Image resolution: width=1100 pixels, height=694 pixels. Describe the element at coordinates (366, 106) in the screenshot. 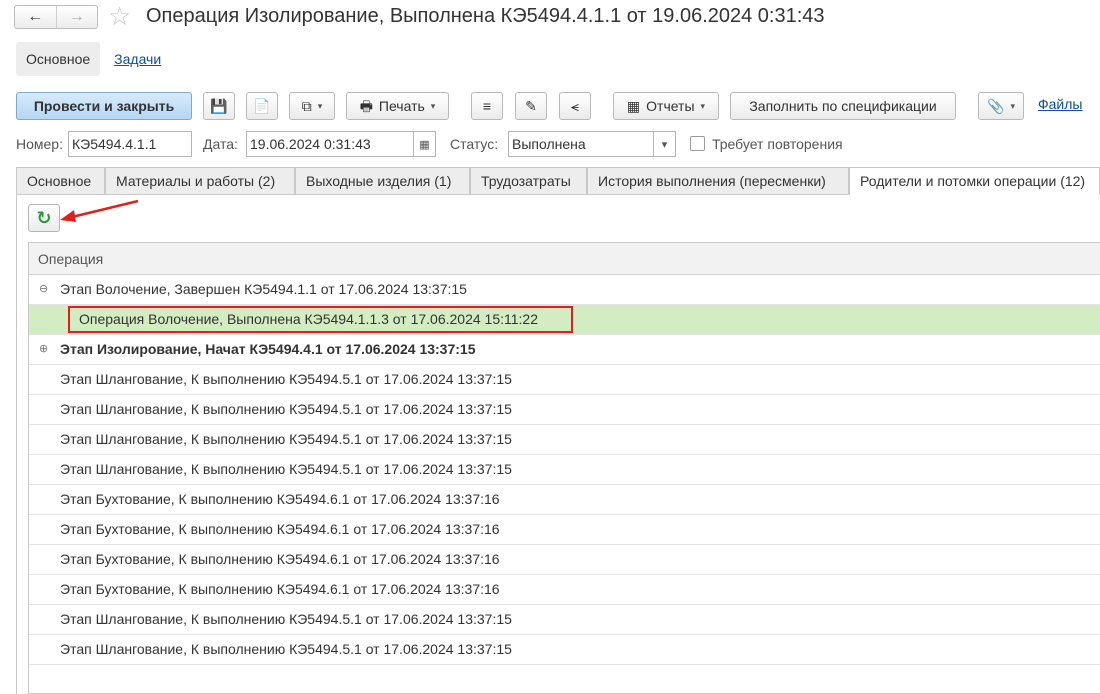

I see `printer-icon: 🖶` at that location.